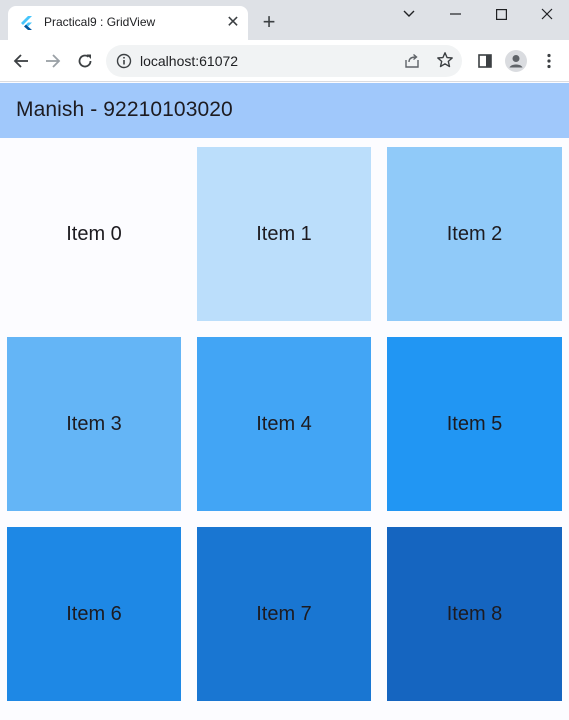 The width and height of the screenshot is (569, 720). I want to click on browser-toolbar: localhost:61072, so click(284, 61).